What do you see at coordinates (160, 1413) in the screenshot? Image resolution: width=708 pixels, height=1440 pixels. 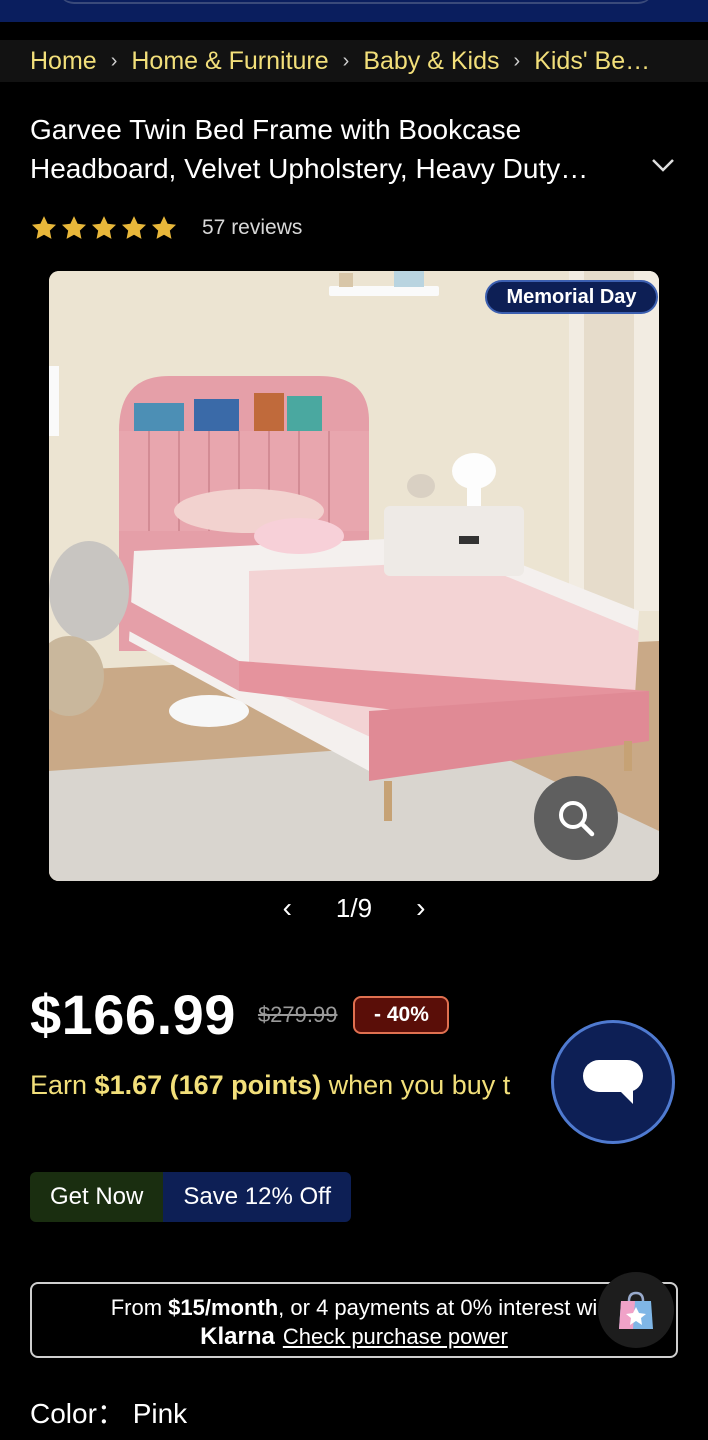 I see `color-value: Pink` at bounding box center [160, 1413].